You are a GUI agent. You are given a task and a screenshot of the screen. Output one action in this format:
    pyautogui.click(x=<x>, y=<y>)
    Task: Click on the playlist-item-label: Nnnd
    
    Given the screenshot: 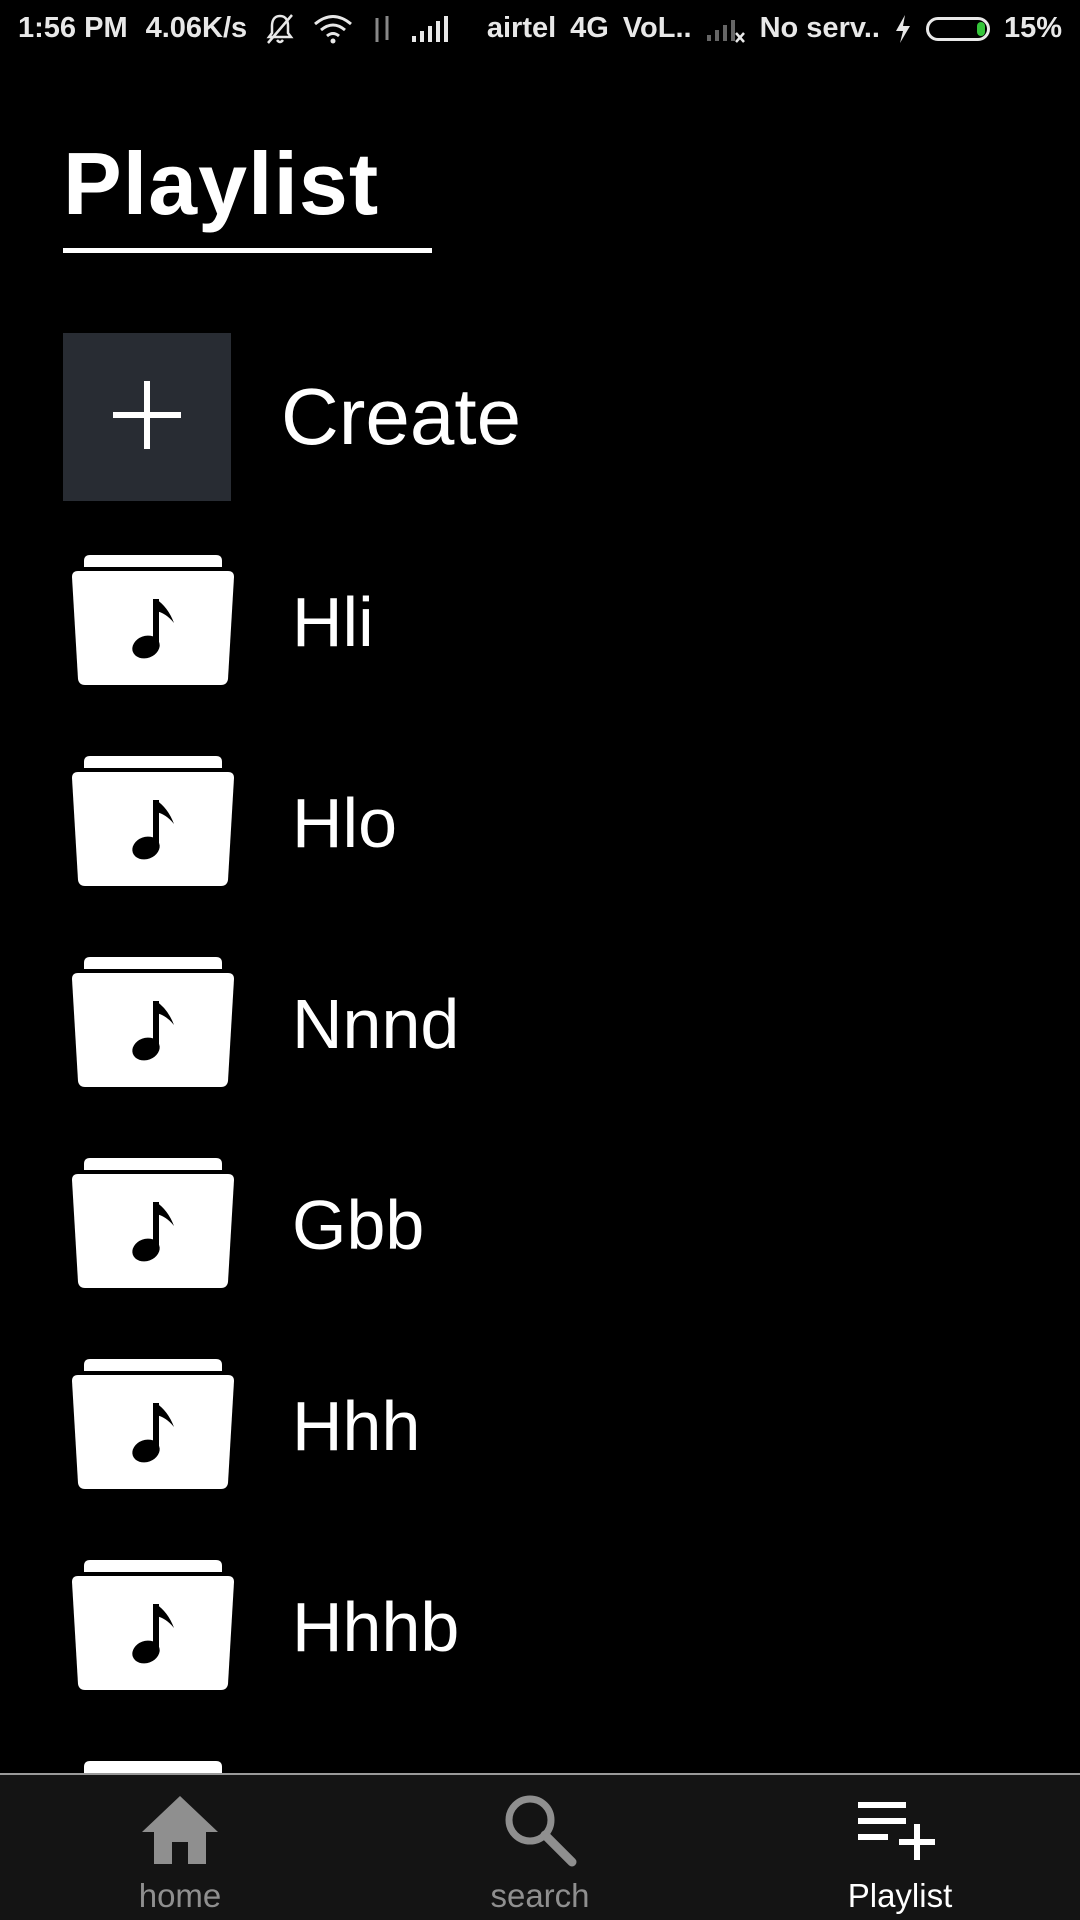 What is the action you would take?
    pyautogui.click(x=376, y=1024)
    